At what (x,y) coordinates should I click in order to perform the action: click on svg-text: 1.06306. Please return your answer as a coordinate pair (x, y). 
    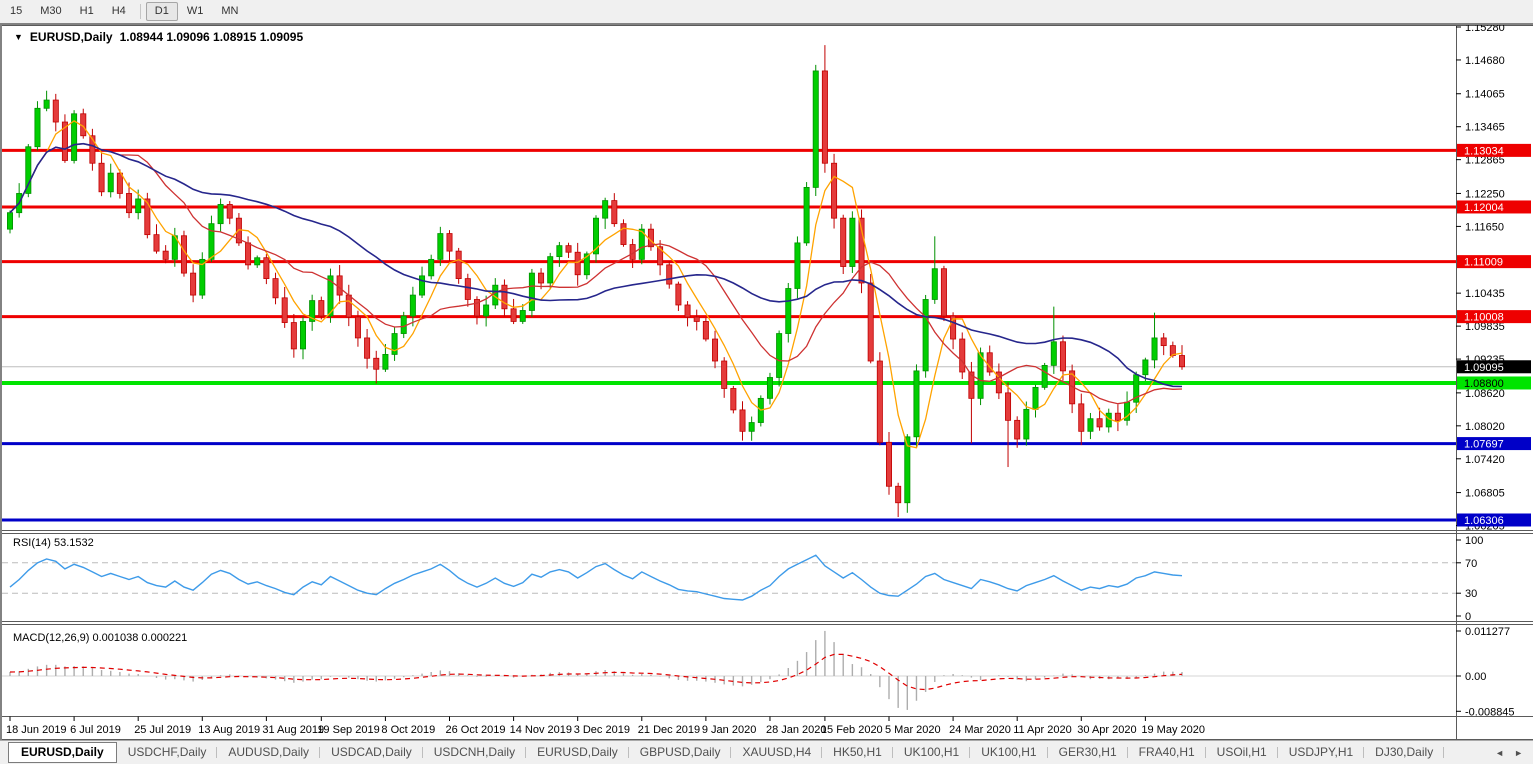
    Looking at the image, I should click on (1484, 521).